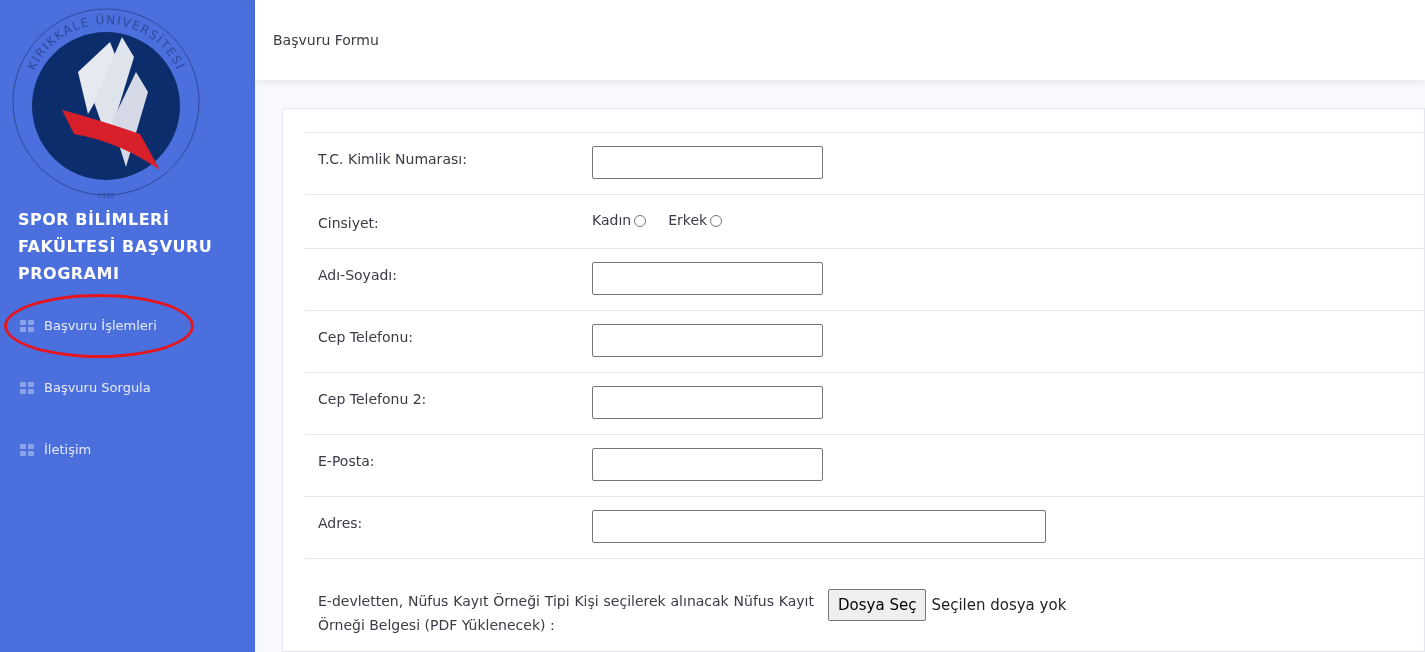 The width and height of the screenshot is (1425, 652). I want to click on sidebar-item: Başvuru Sorgula, so click(127, 388).